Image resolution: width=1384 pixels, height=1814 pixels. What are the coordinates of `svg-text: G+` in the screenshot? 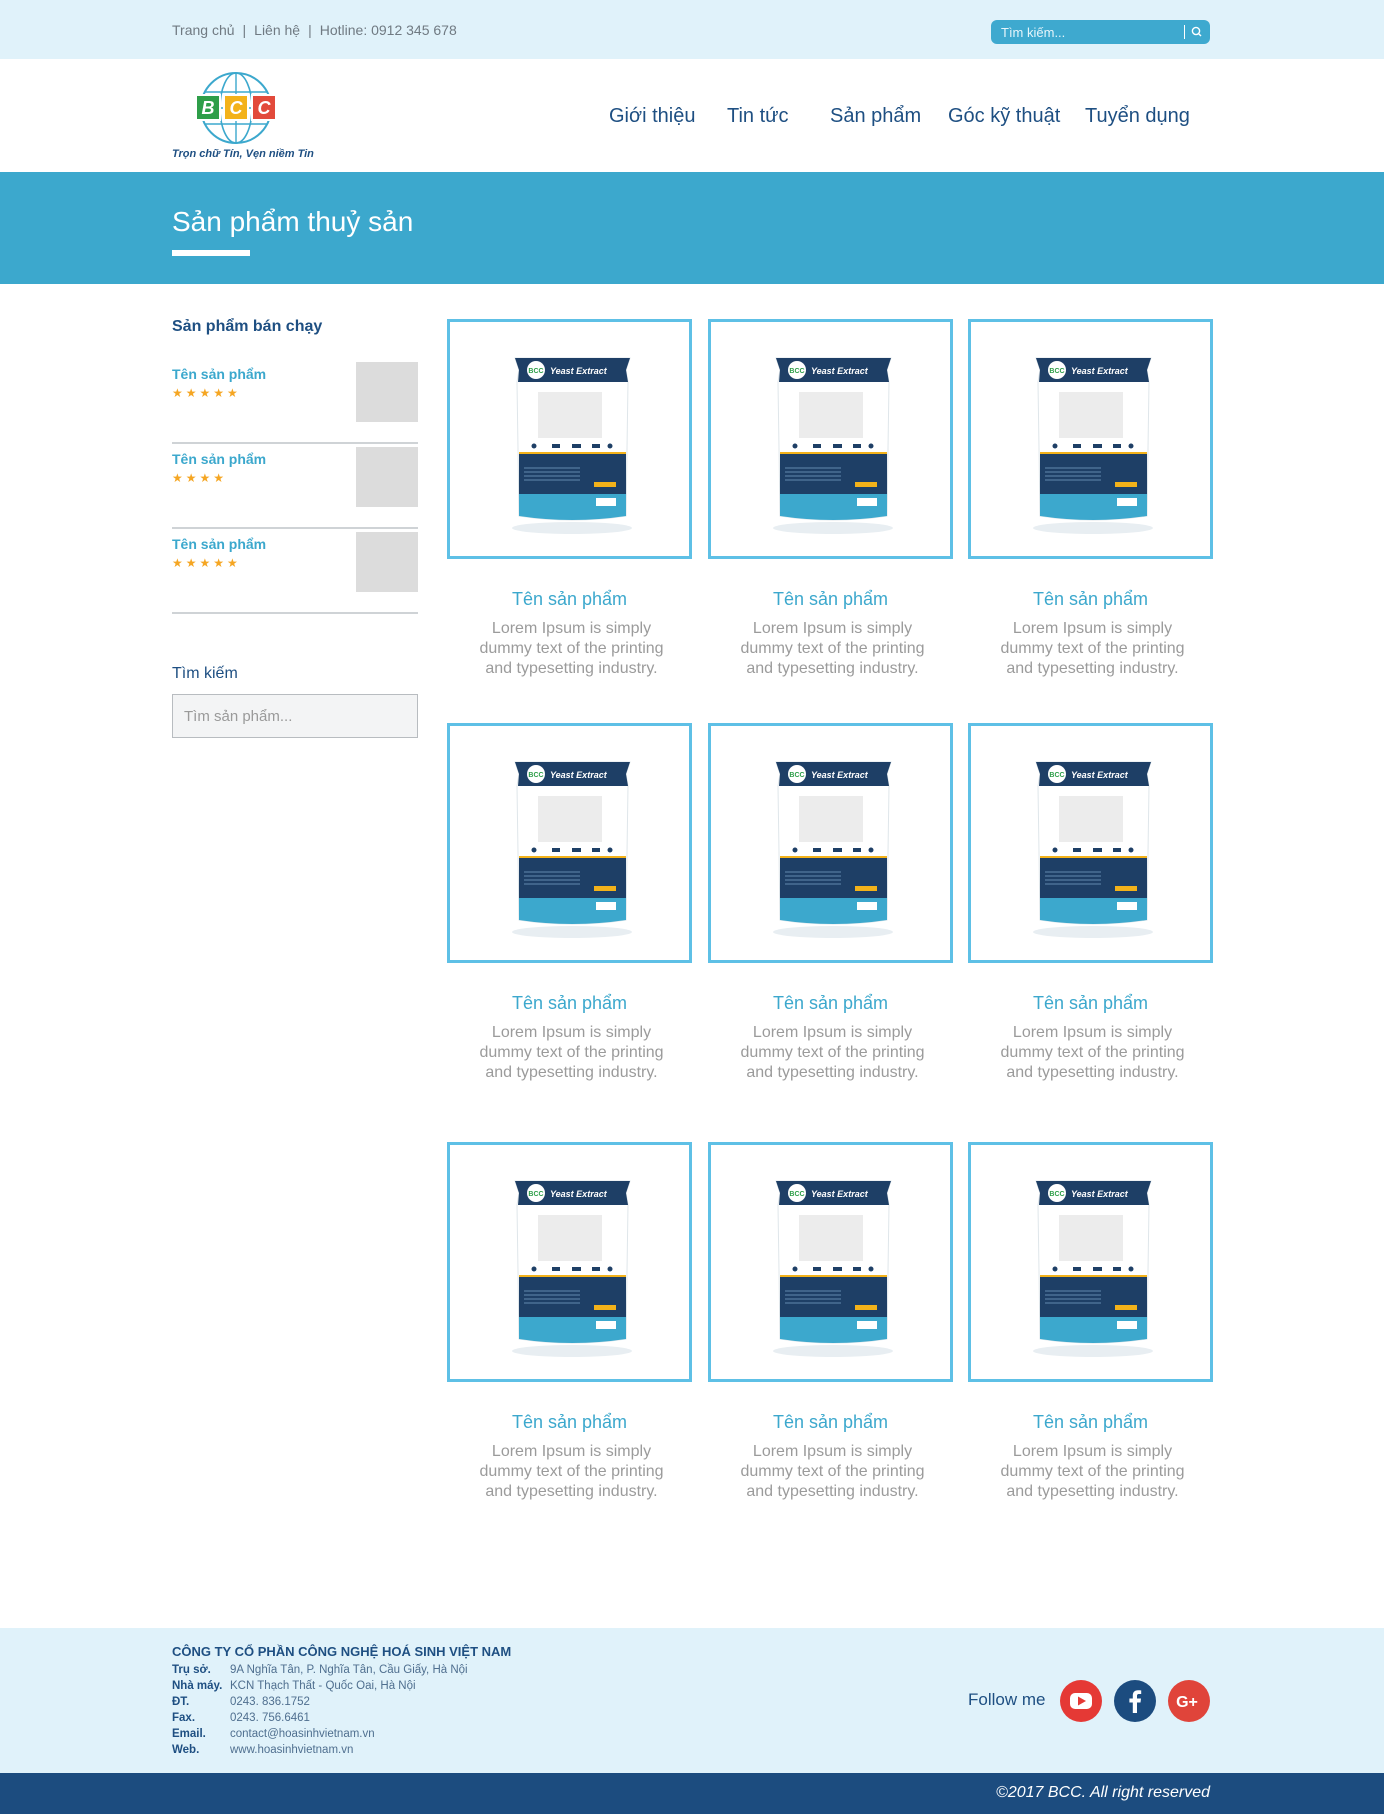 It's located at (1187, 1702).